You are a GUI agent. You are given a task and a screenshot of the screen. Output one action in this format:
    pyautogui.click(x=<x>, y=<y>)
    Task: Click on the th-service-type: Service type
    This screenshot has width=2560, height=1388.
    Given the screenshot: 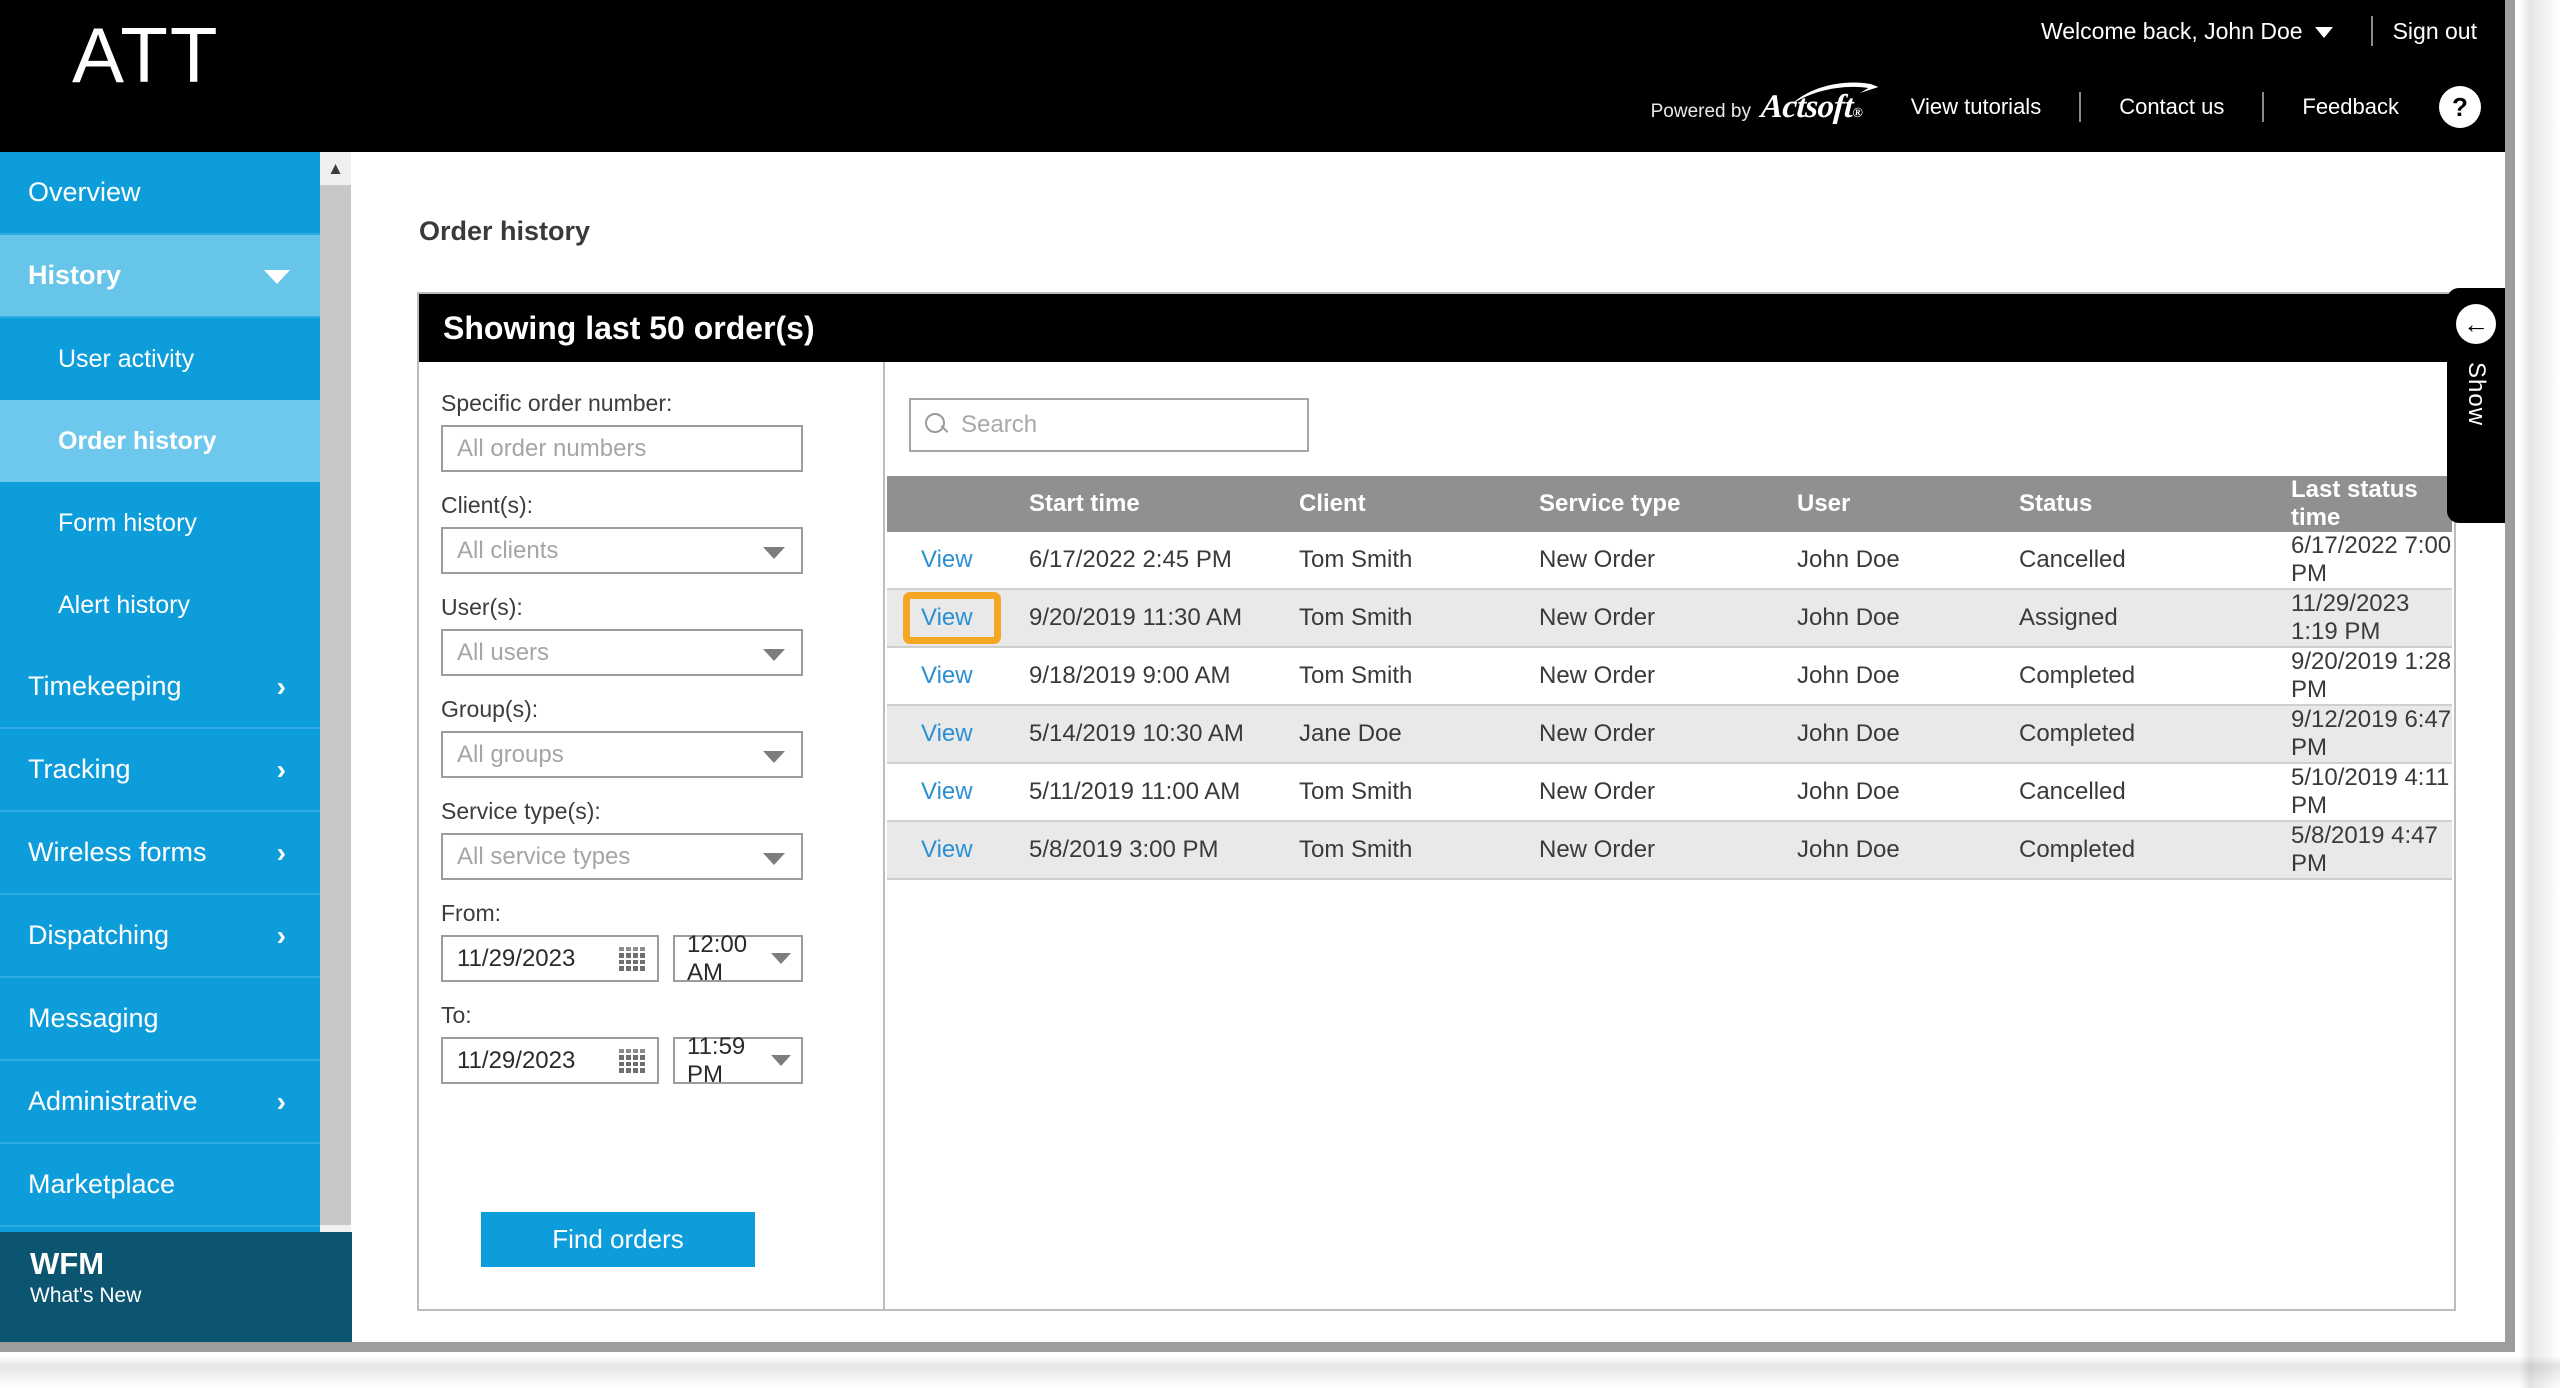 What is the action you would take?
    pyautogui.click(x=1654, y=504)
    